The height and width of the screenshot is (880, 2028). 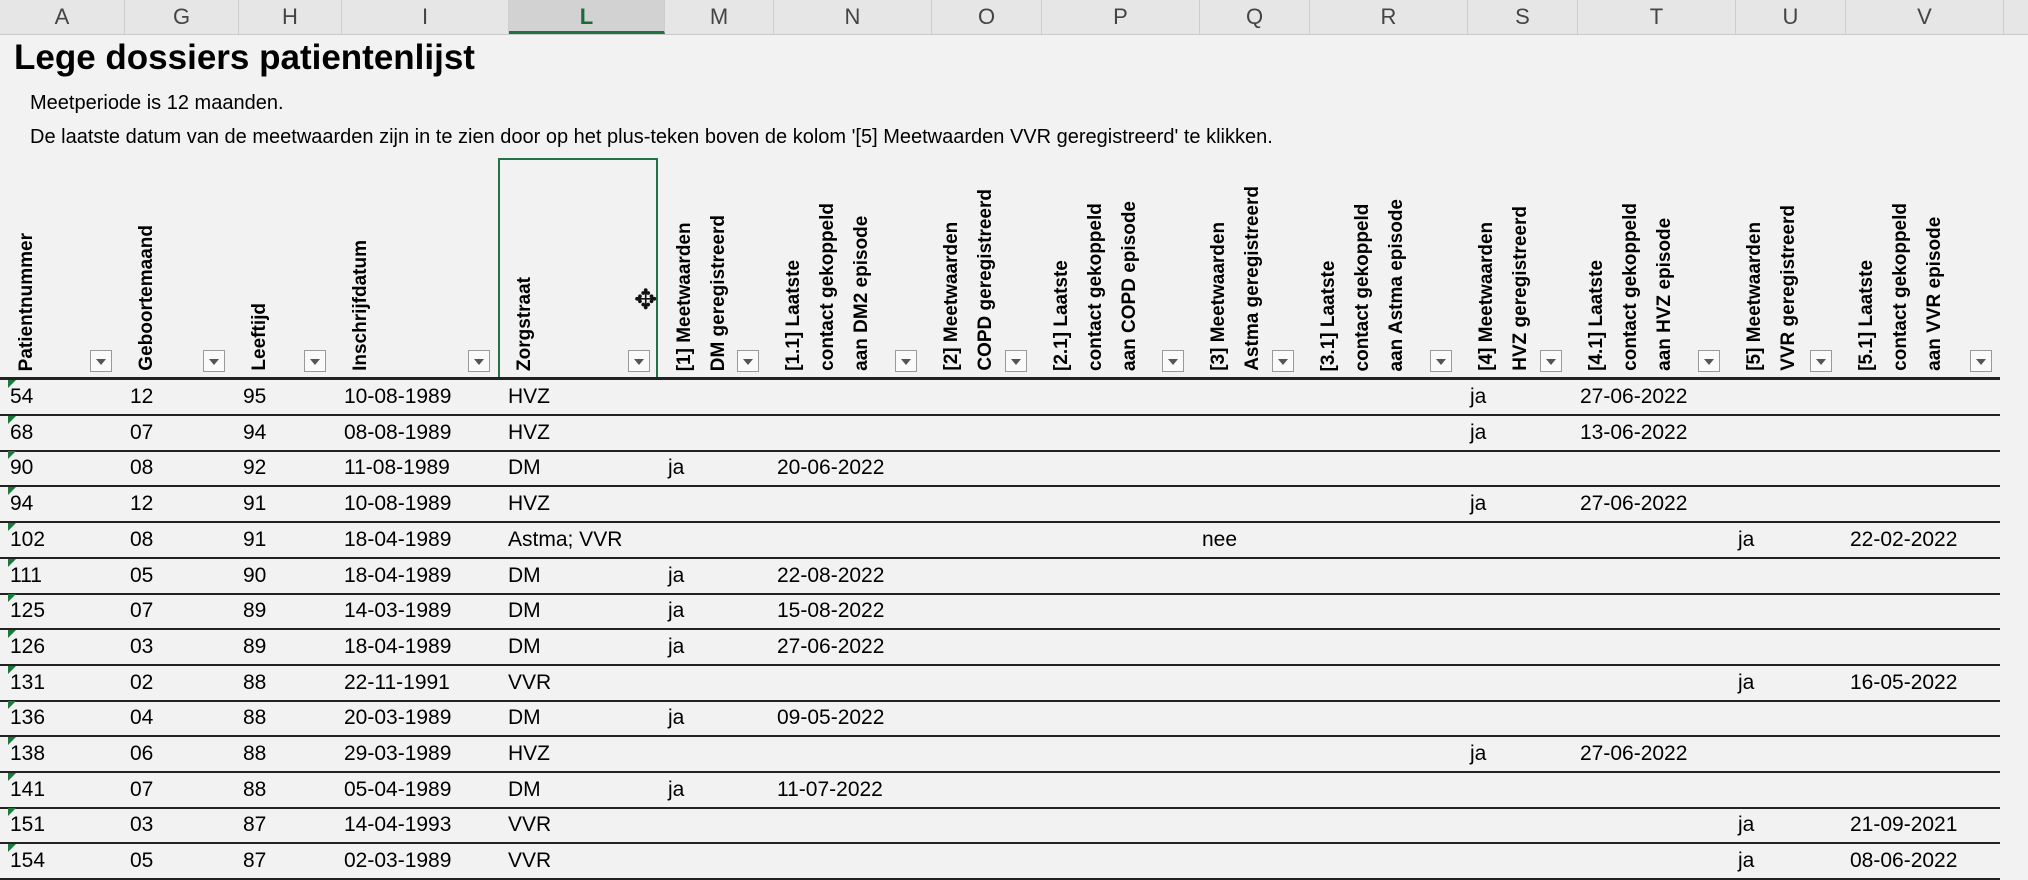 What do you see at coordinates (1903, 683) in the screenshot?
I see `cell-v: 16-05-2022` at bounding box center [1903, 683].